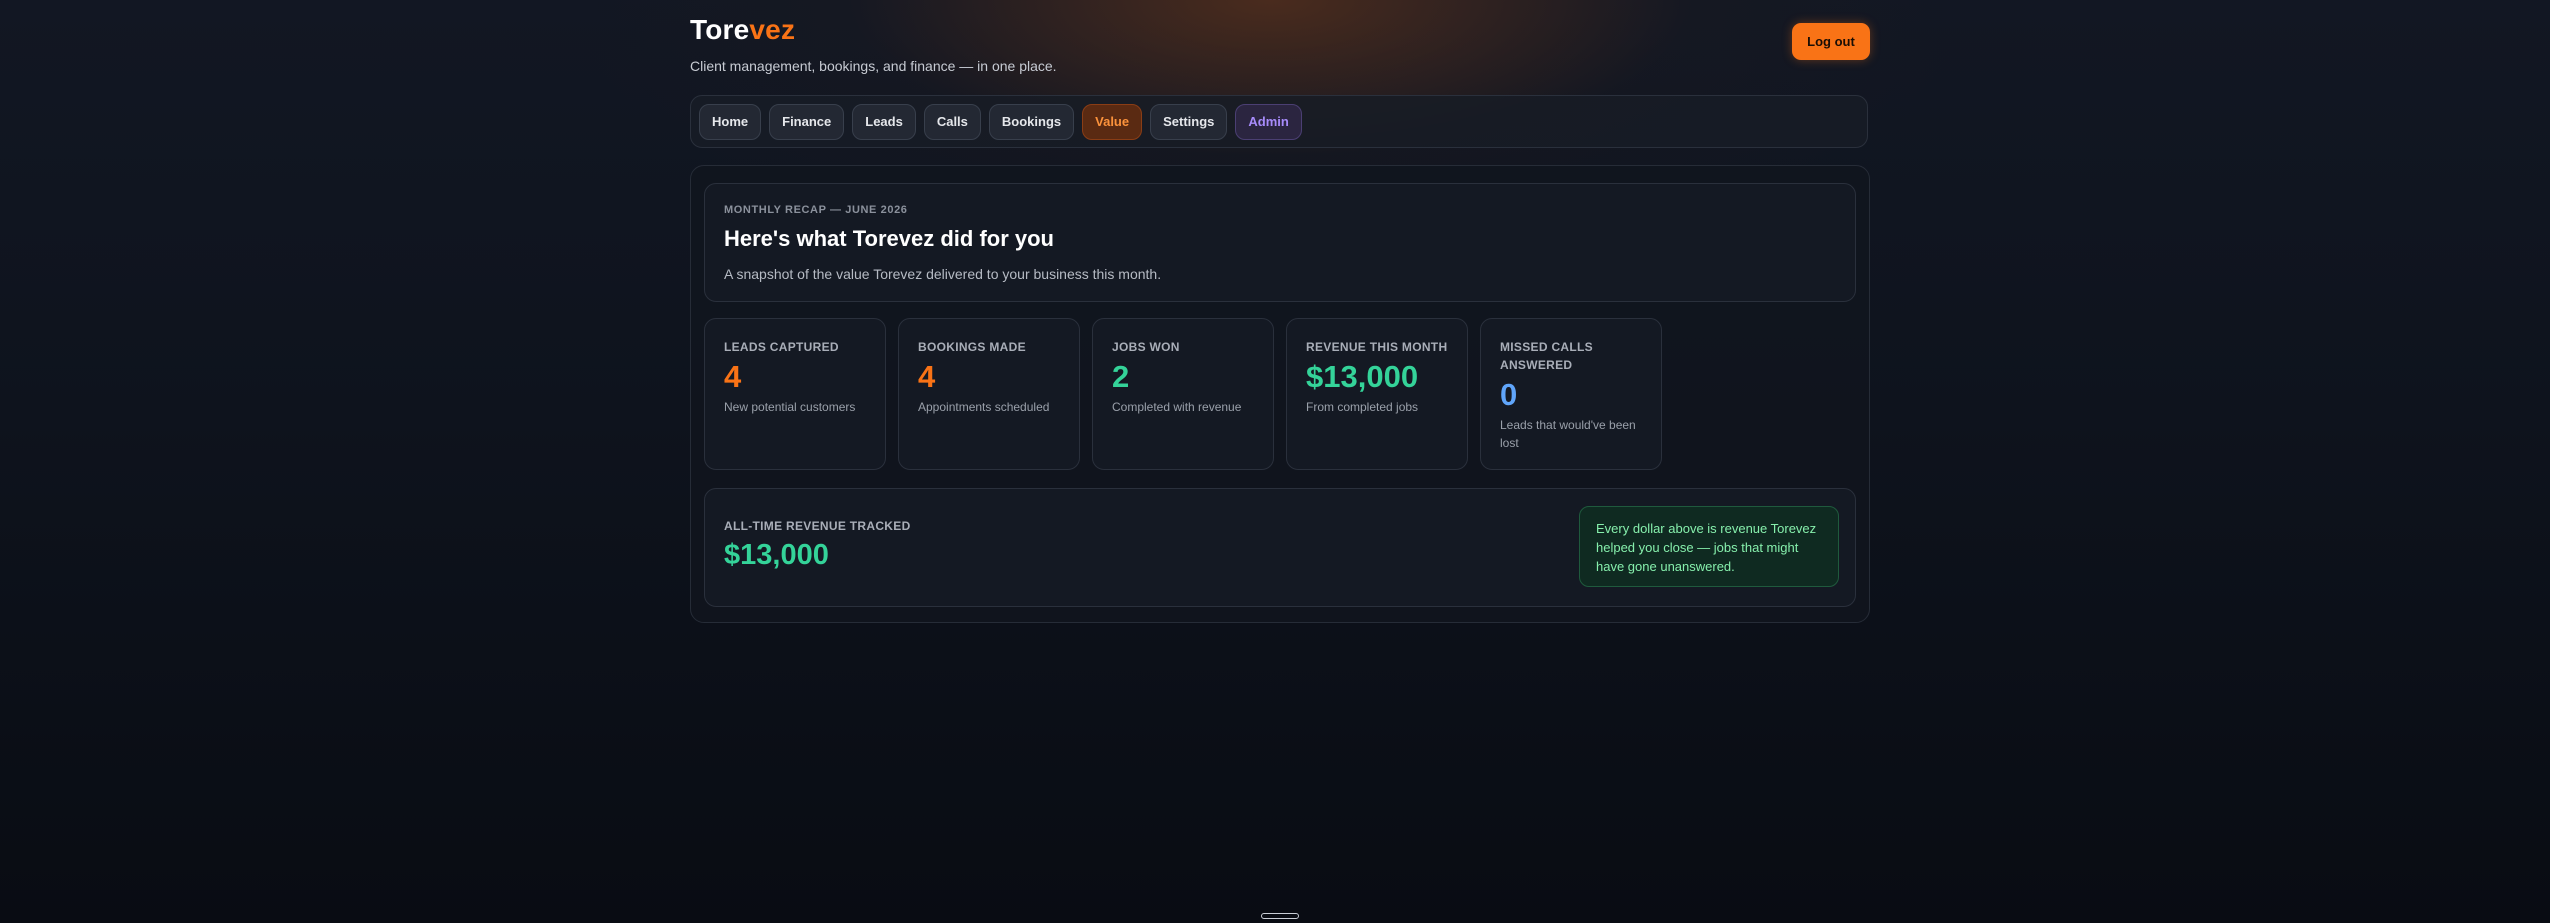 The image size is (2550, 923). I want to click on stat-card-bookings: BOOKINGS MADE 4 Appointments scheduled, so click(989, 394).